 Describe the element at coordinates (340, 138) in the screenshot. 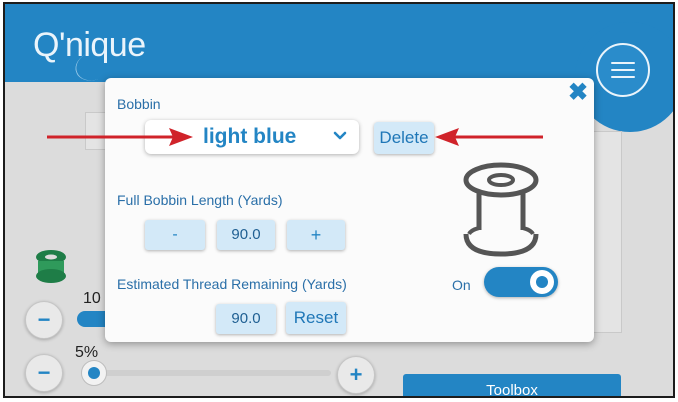

I see `chevron-down-icon` at that location.